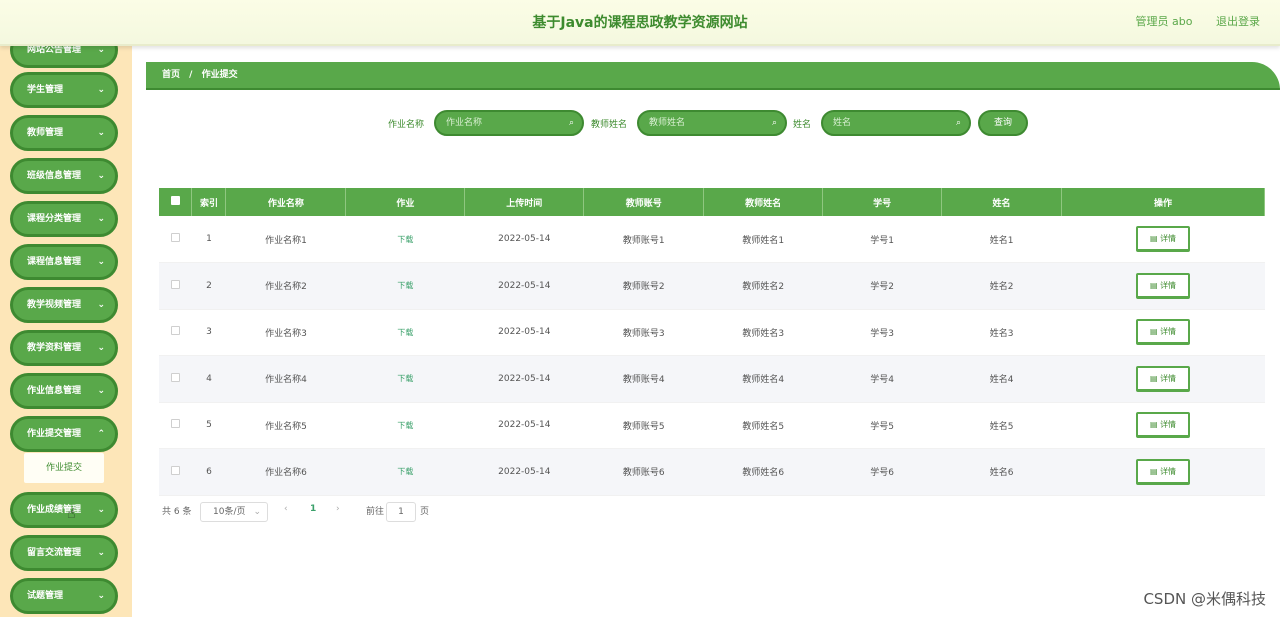 The width and height of the screenshot is (1280, 617). I want to click on sidebar-item-homework-submissions: 作业提交管理 ⌃, so click(64, 434).